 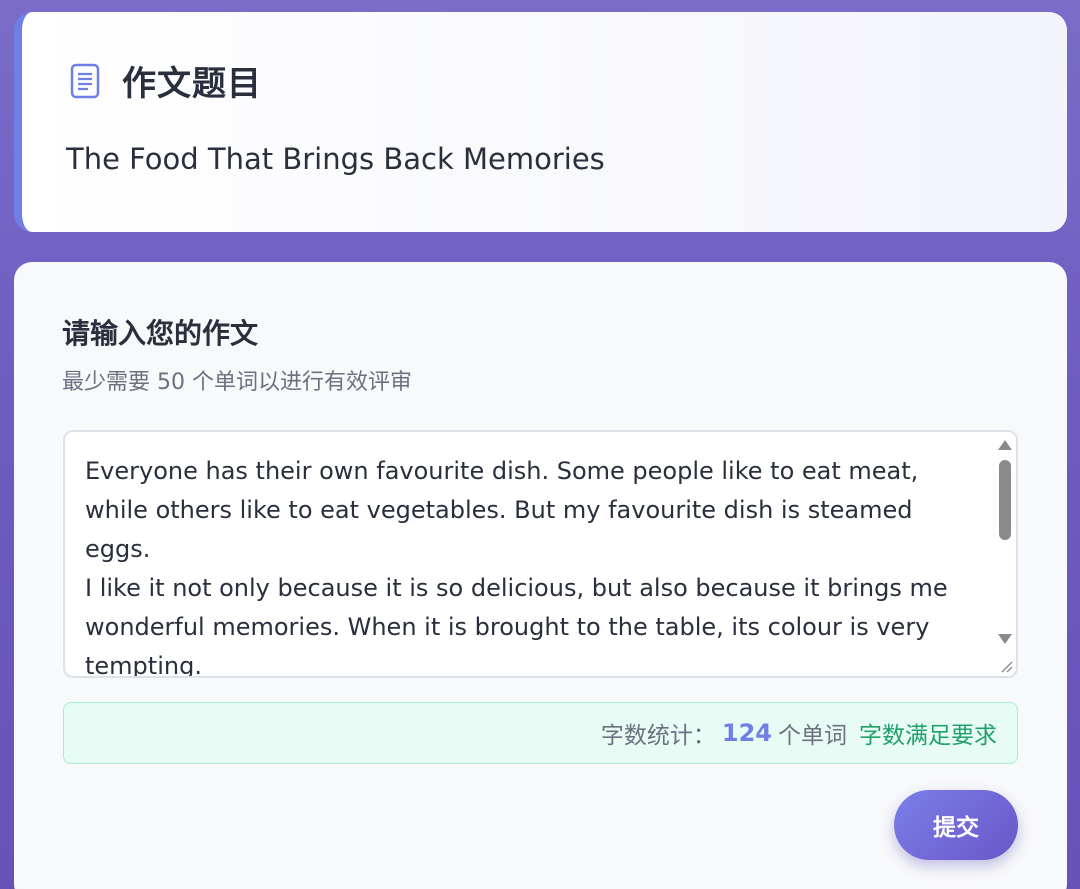 I want to click on word-count-label: 字数统计：, so click(x=658, y=736).